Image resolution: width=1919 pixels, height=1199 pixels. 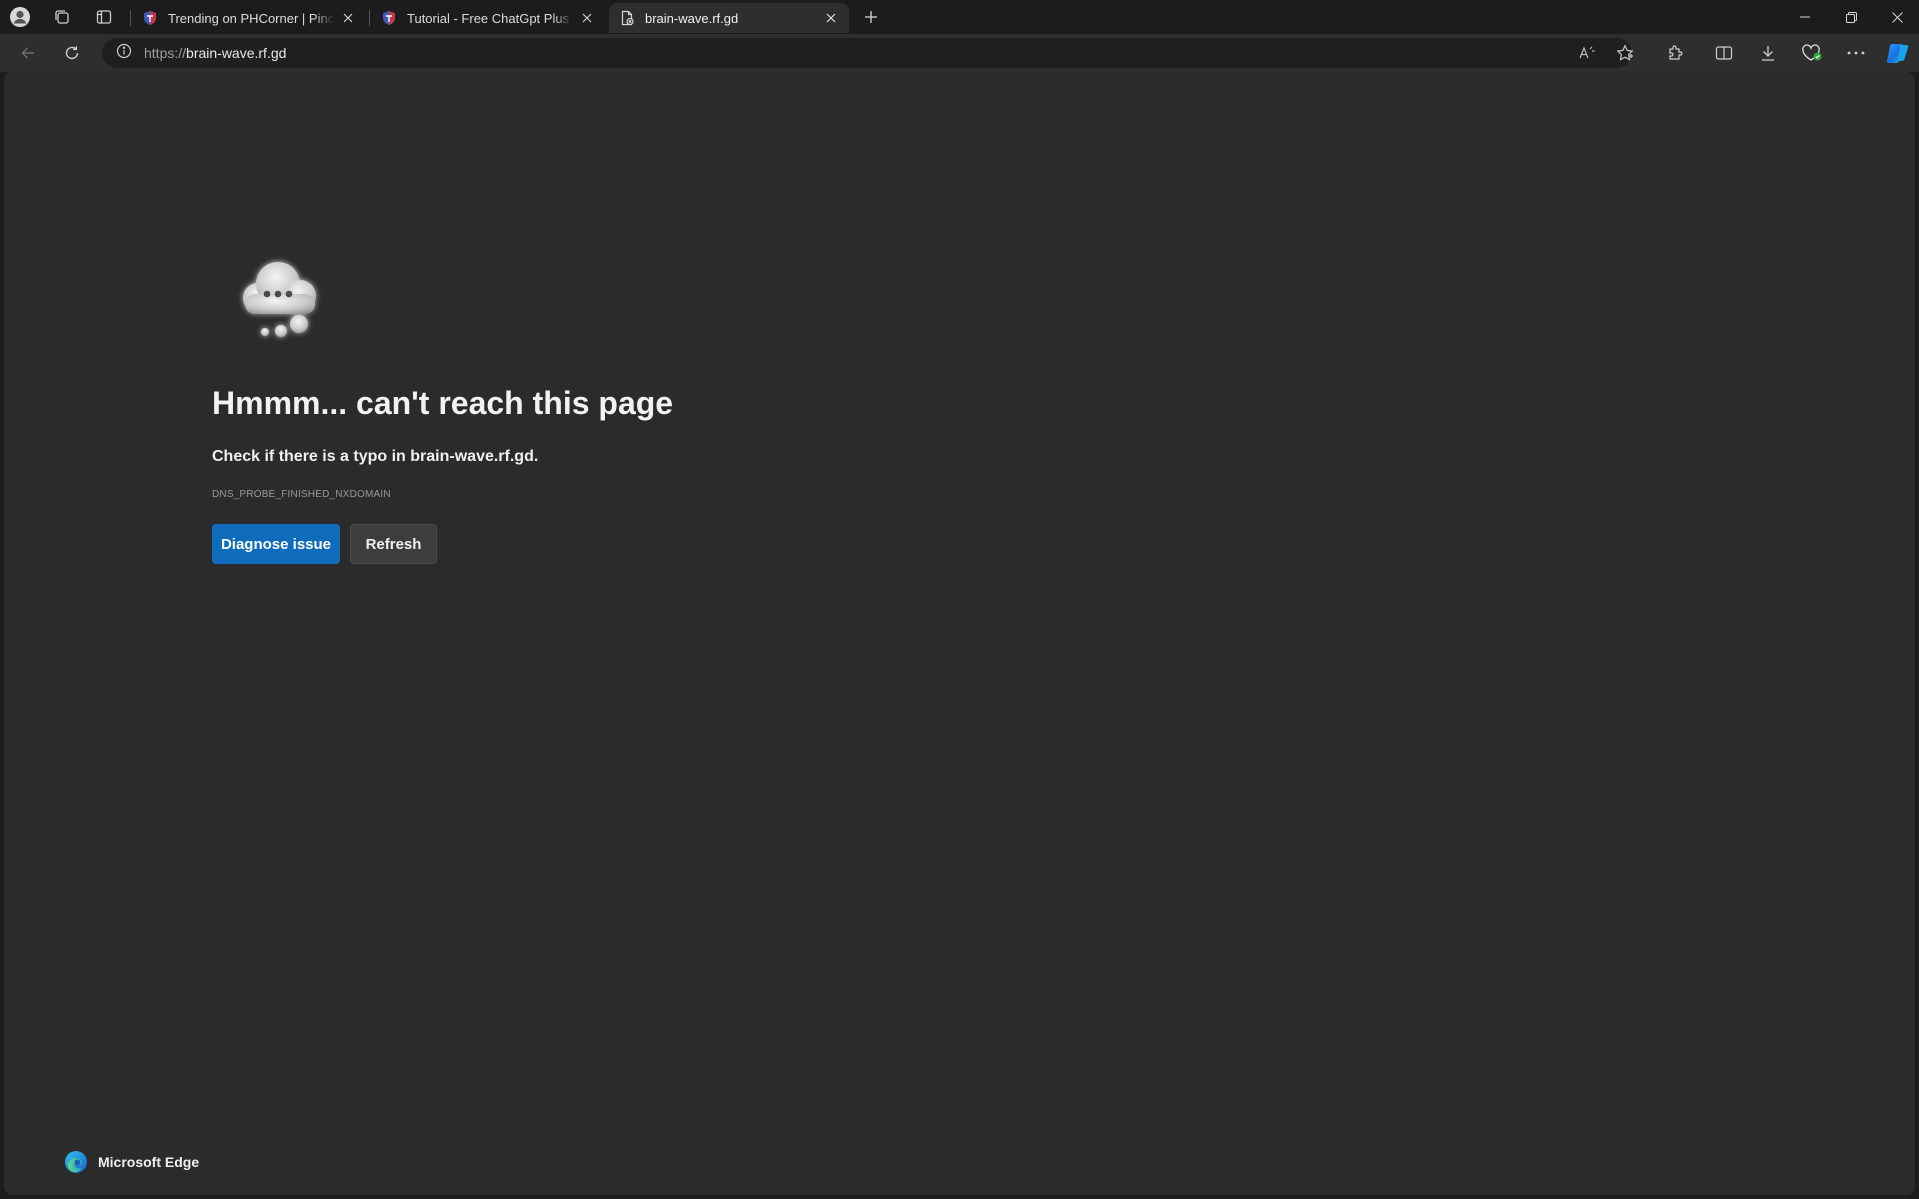 What do you see at coordinates (868, 53) in the screenshot?
I see `address-bar: https://brain-wave.rf.gd` at bounding box center [868, 53].